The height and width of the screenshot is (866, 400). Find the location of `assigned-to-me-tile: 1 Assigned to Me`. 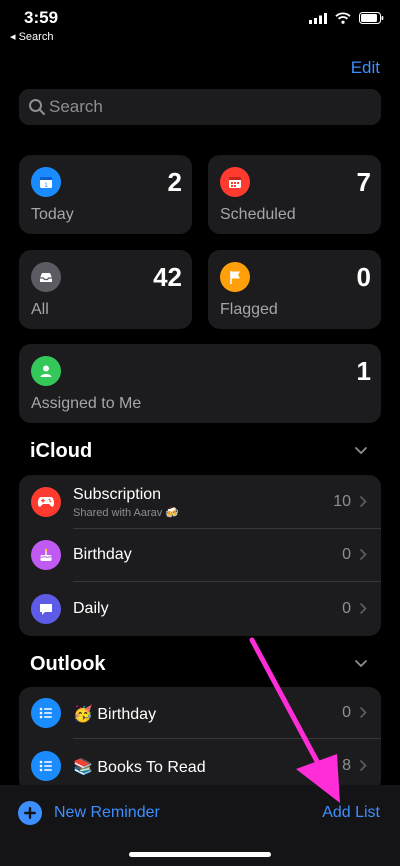

assigned-to-me-tile: 1 Assigned to Me is located at coordinates (200, 383).